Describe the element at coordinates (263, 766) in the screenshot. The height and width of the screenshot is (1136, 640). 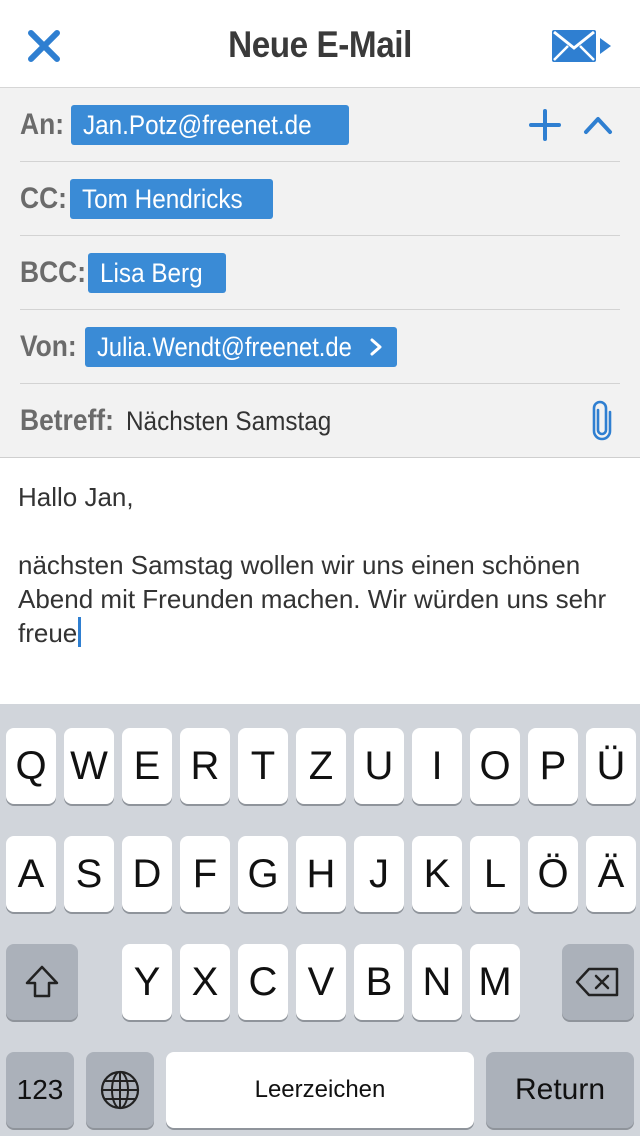
I see `key-t: T` at that location.